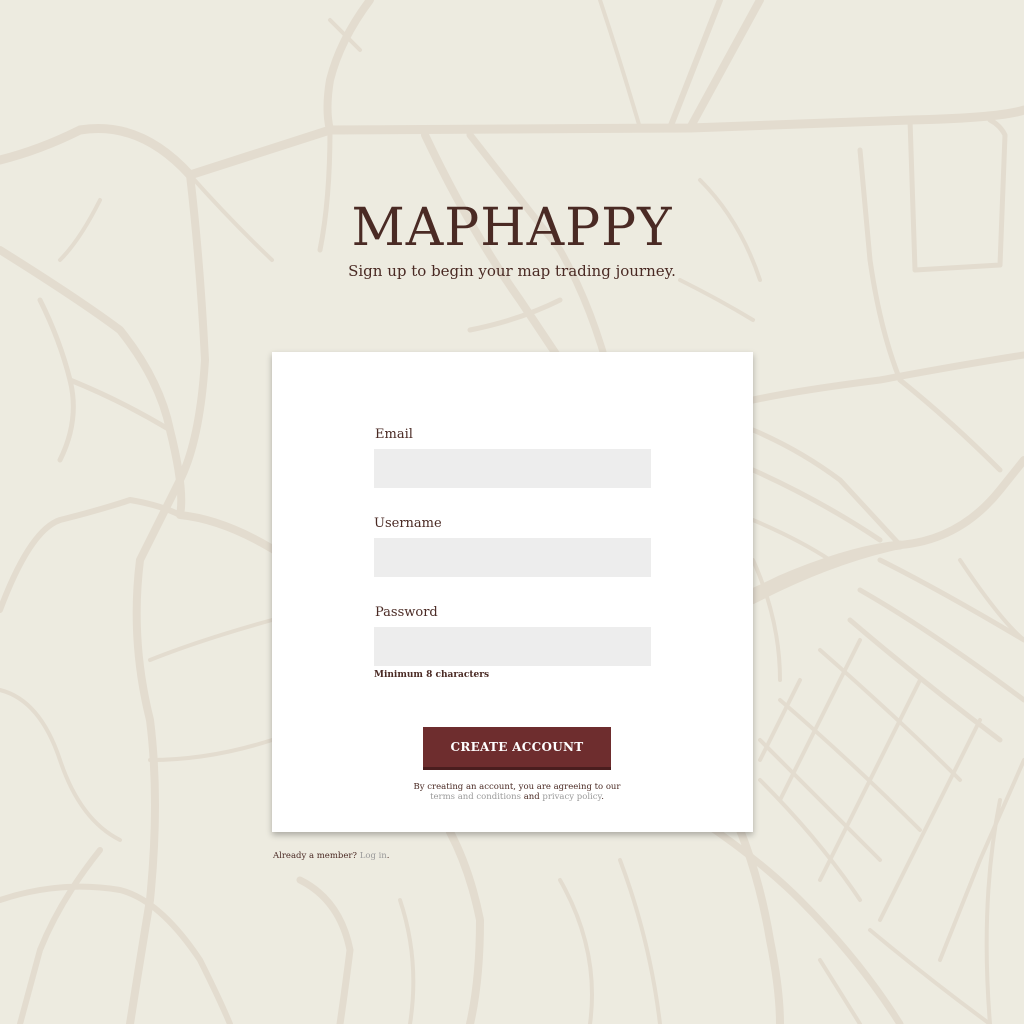  What do you see at coordinates (432, 675) in the screenshot?
I see `password-hint: Minimum 8 characters` at bounding box center [432, 675].